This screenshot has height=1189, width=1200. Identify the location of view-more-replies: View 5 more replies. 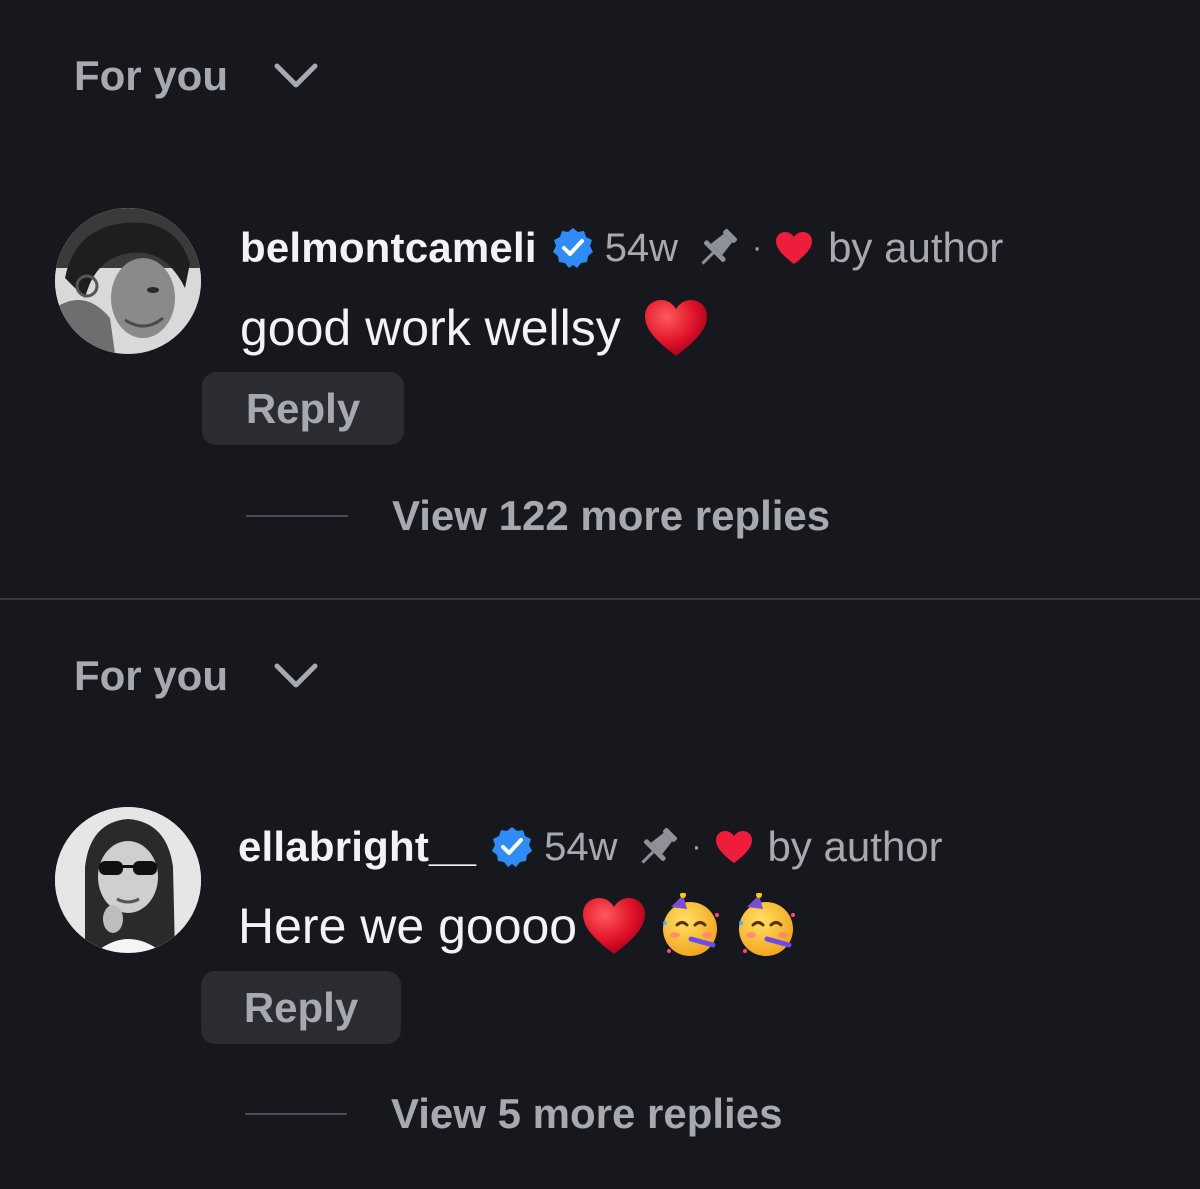
(513, 1114).